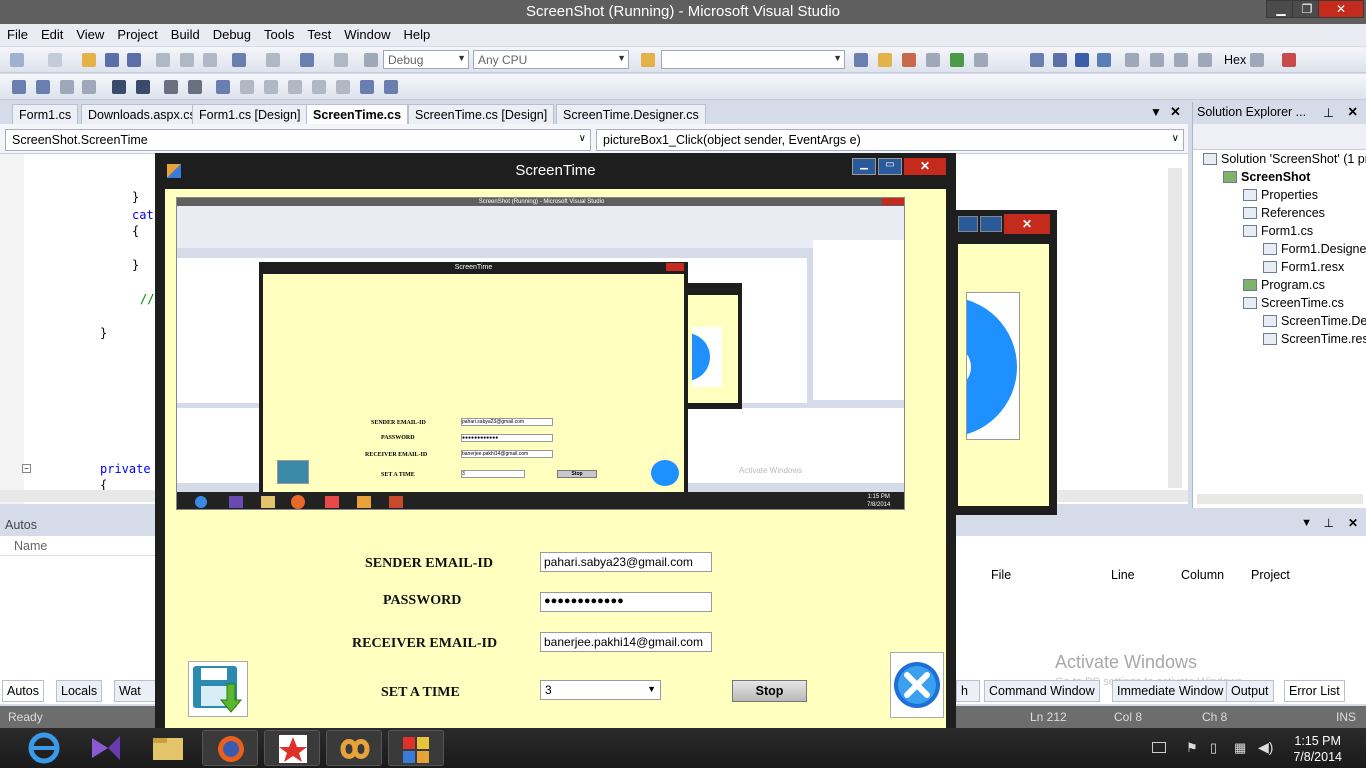  Describe the element at coordinates (1156, 112) in the screenshot. I see `tab-dropdown-icon: ▼` at that location.